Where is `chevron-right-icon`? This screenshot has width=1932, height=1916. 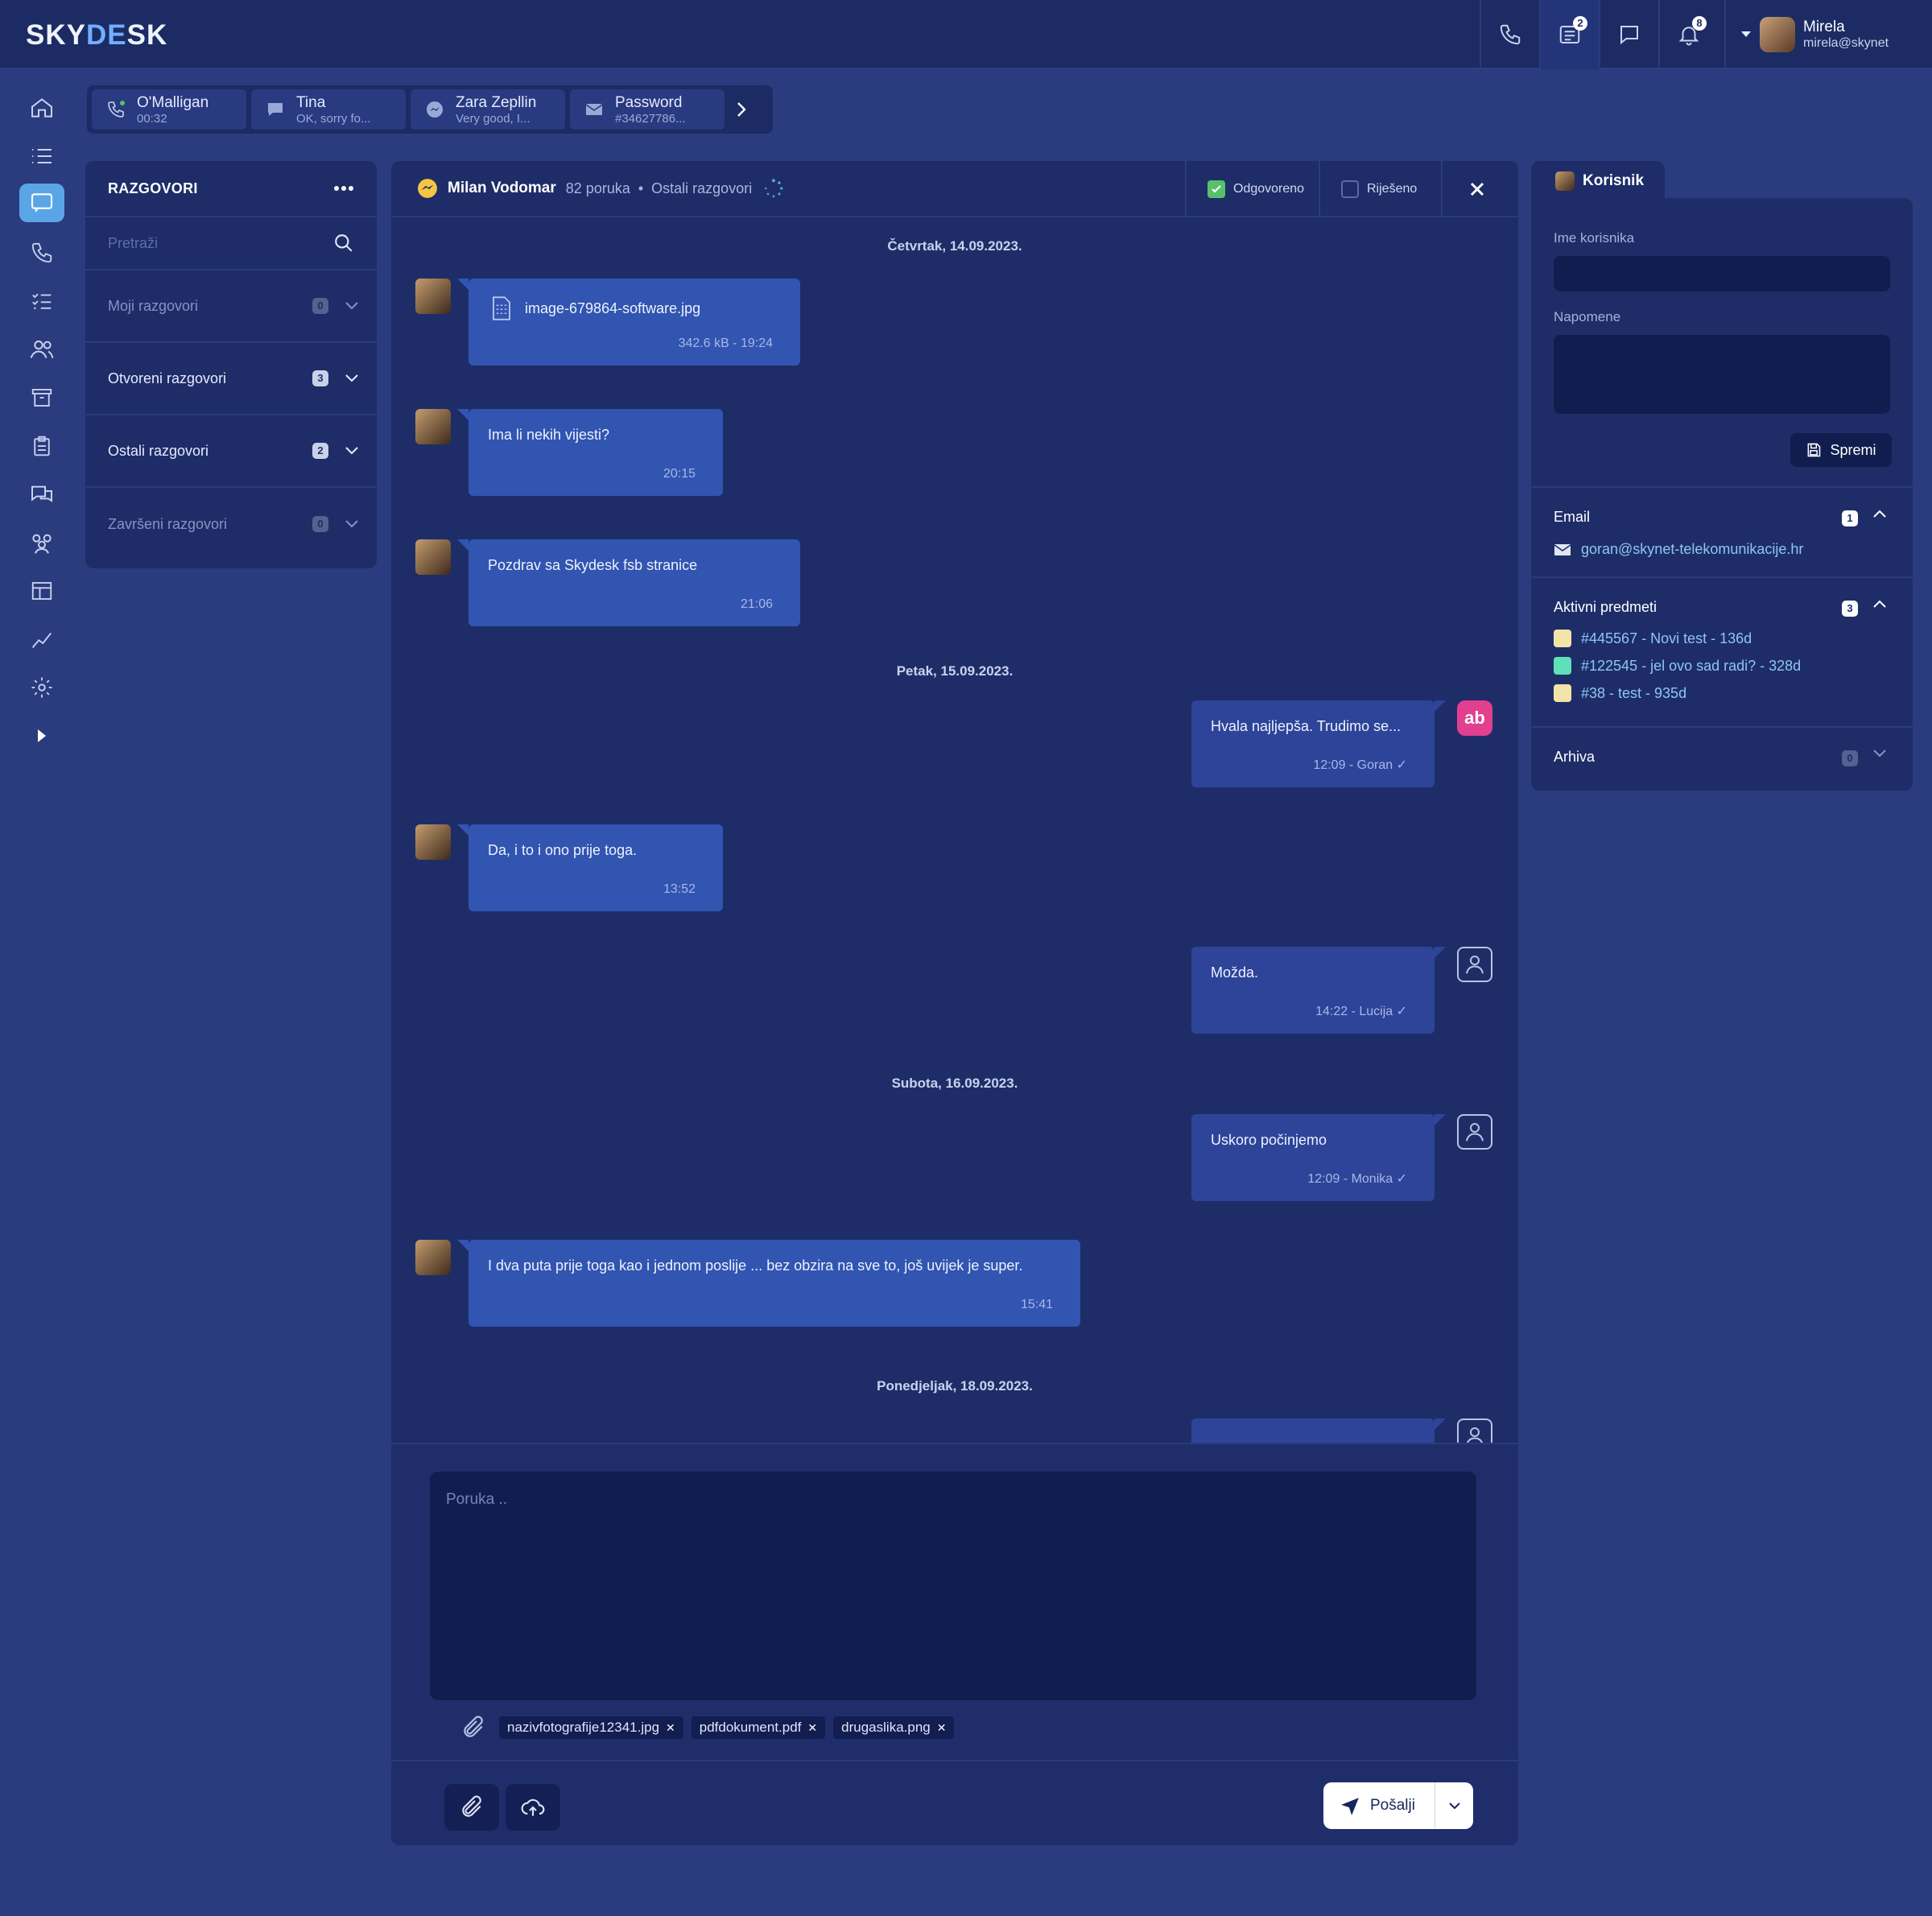
chevron-right-icon is located at coordinates (741, 109).